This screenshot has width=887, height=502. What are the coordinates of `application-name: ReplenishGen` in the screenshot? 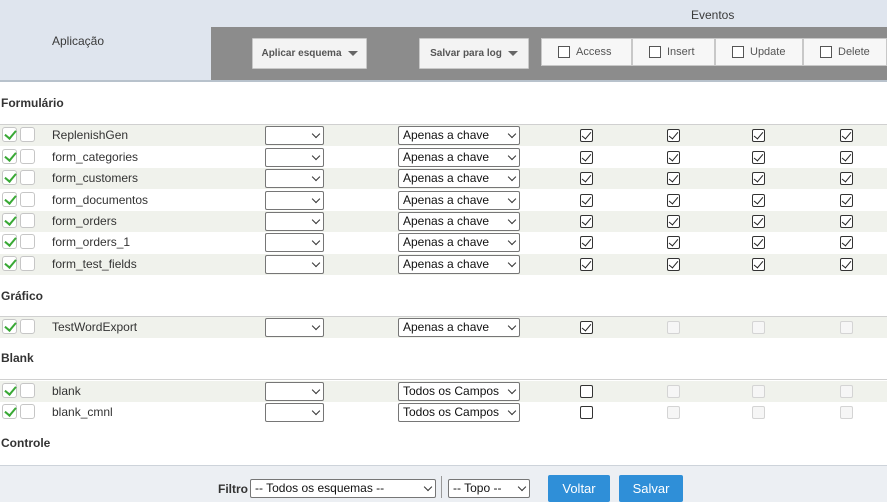 It's located at (90, 135).